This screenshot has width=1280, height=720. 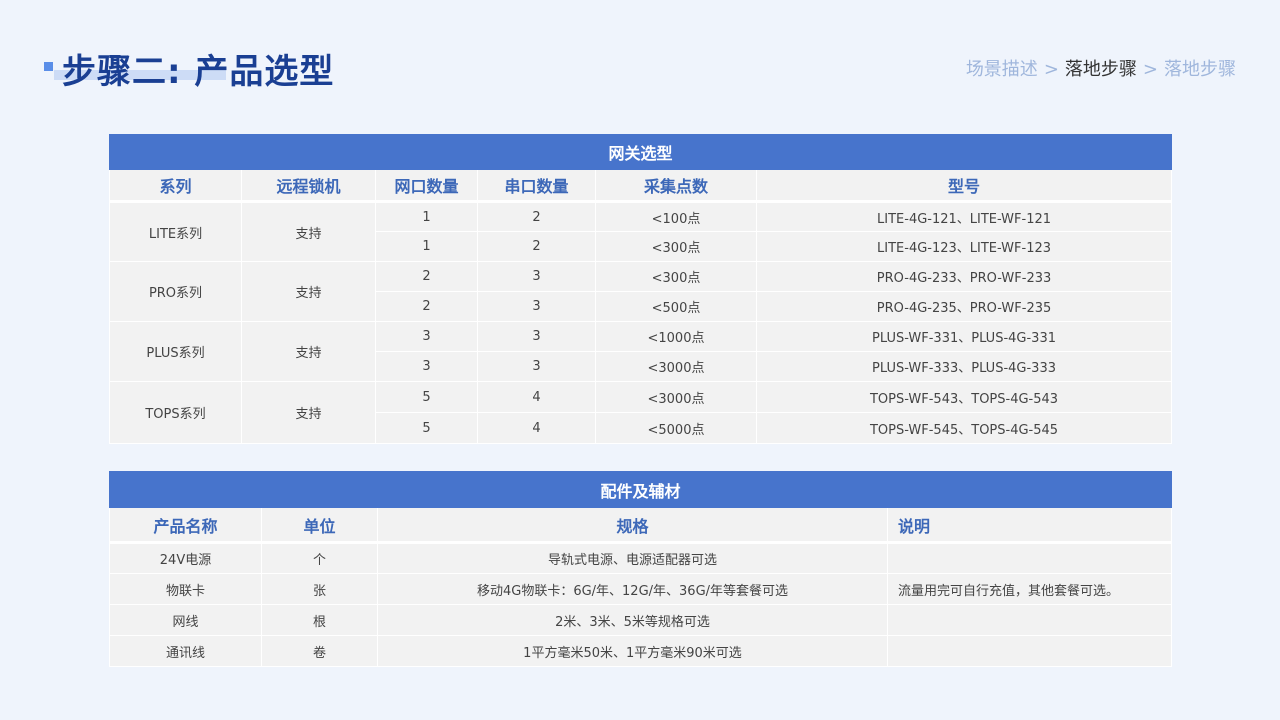 I want to click on table-row: PRO系列 支持 2 3 <300点 PRO-4G-233、PRO-WF-233, so click(x=641, y=291).